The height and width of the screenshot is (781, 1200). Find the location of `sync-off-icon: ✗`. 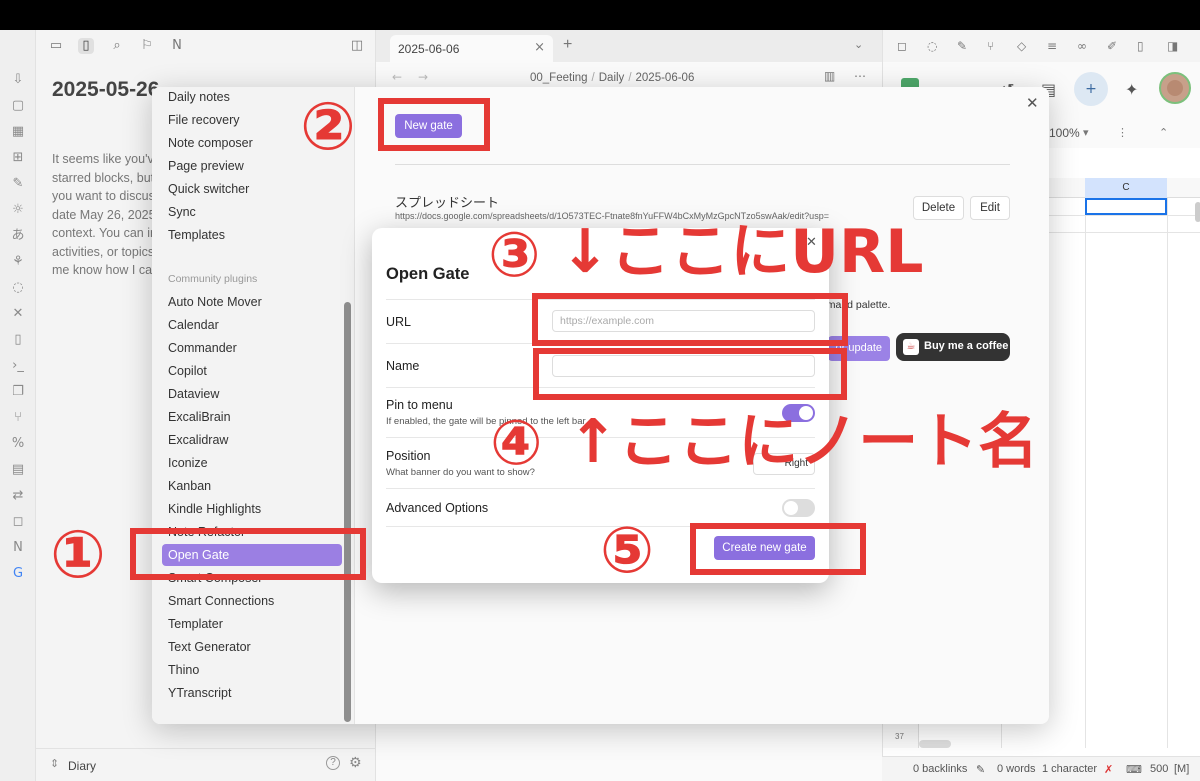

sync-off-icon: ✗ is located at coordinates (1108, 769).